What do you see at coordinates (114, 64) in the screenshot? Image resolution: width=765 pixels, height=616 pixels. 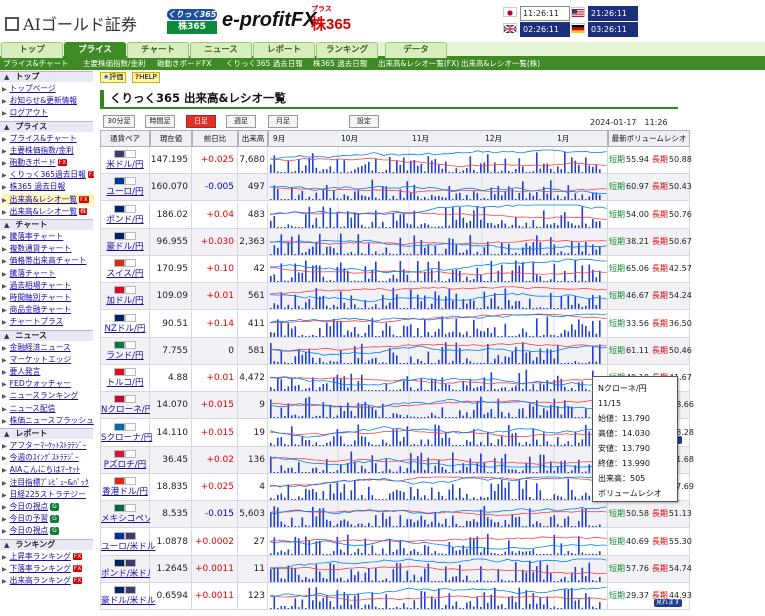 I see `subnav-indices: 主要株価指数/金利` at bounding box center [114, 64].